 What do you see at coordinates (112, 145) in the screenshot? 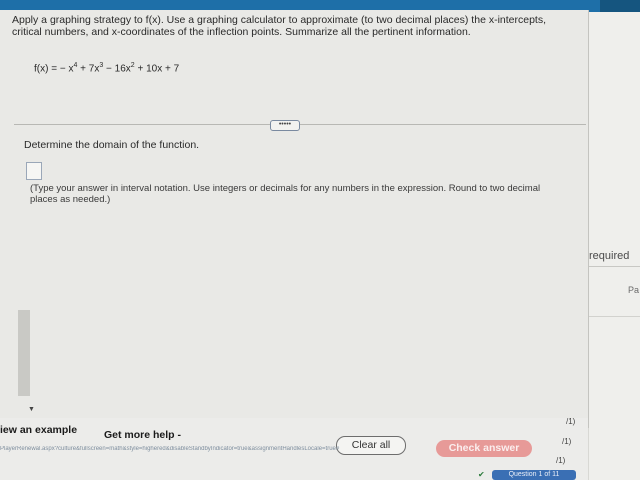
I see `question-text: Determine the domain of the function.` at bounding box center [112, 145].